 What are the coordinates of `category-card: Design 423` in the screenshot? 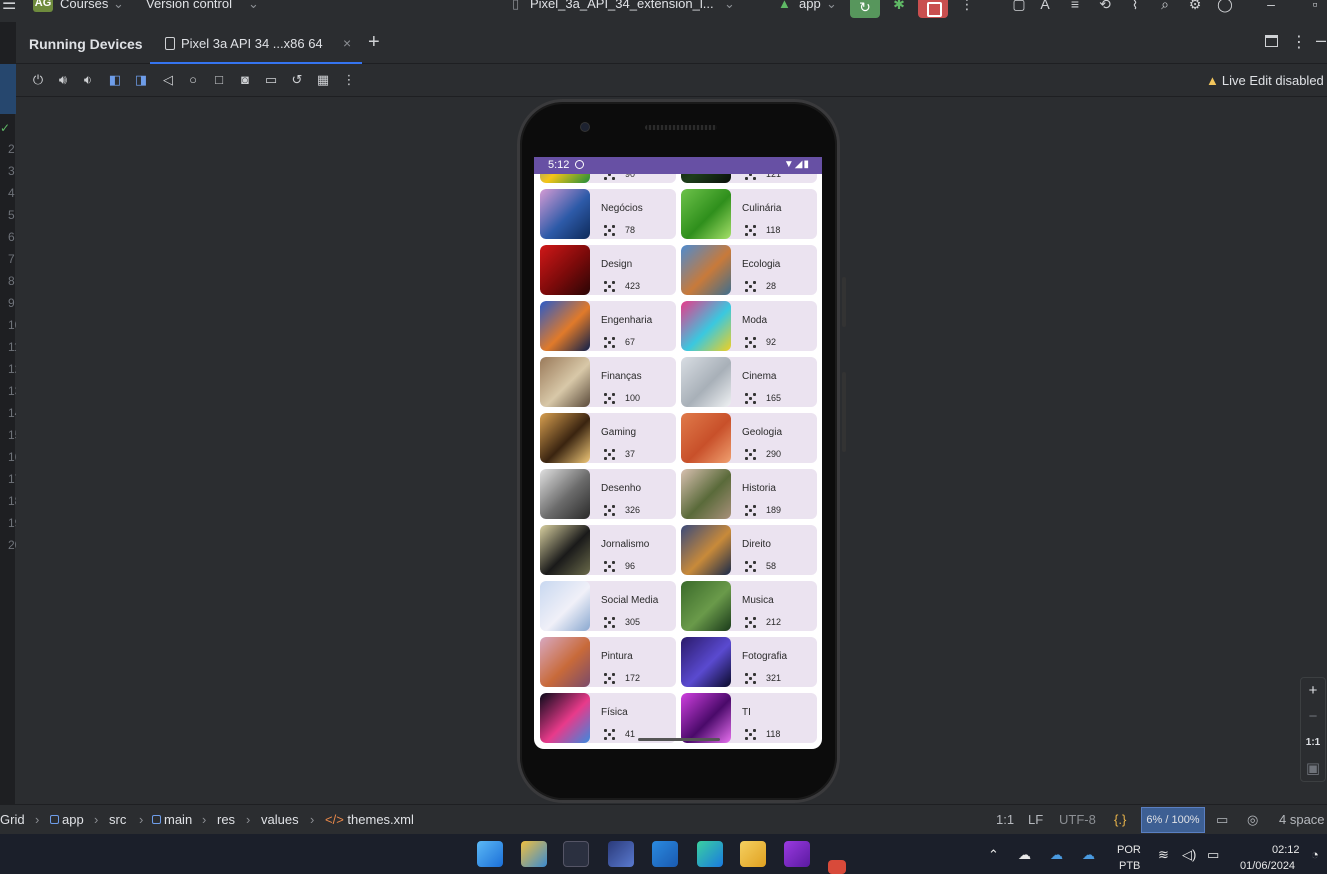 It's located at (608, 270).